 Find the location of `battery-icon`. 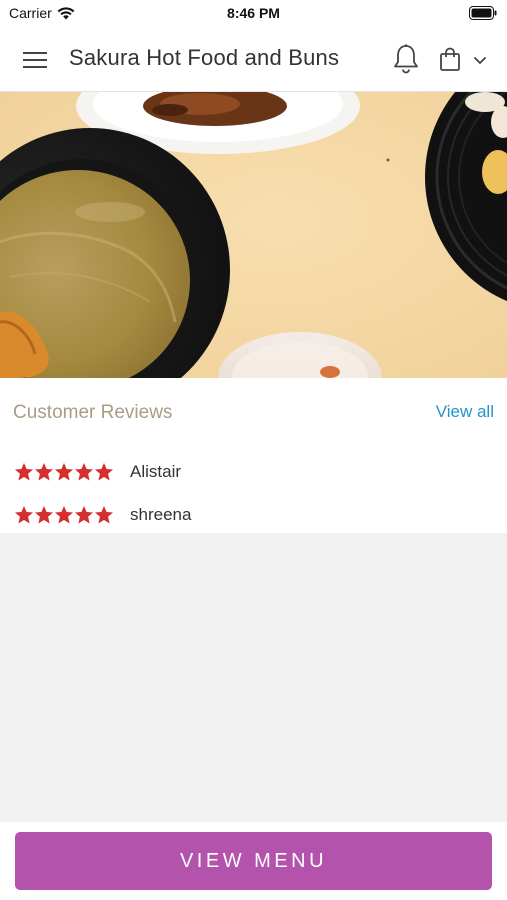

battery-icon is located at coordinates (483, 13).